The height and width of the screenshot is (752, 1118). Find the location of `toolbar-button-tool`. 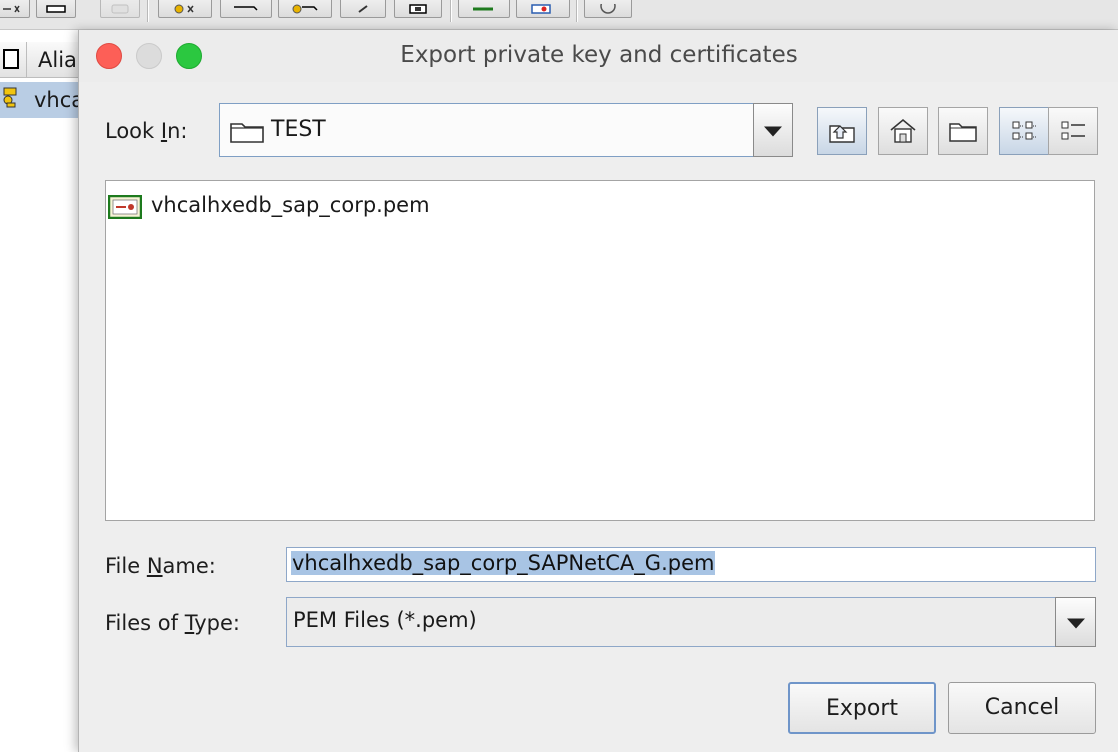

toolbar-button-tool is located at coordinates (363, 9).